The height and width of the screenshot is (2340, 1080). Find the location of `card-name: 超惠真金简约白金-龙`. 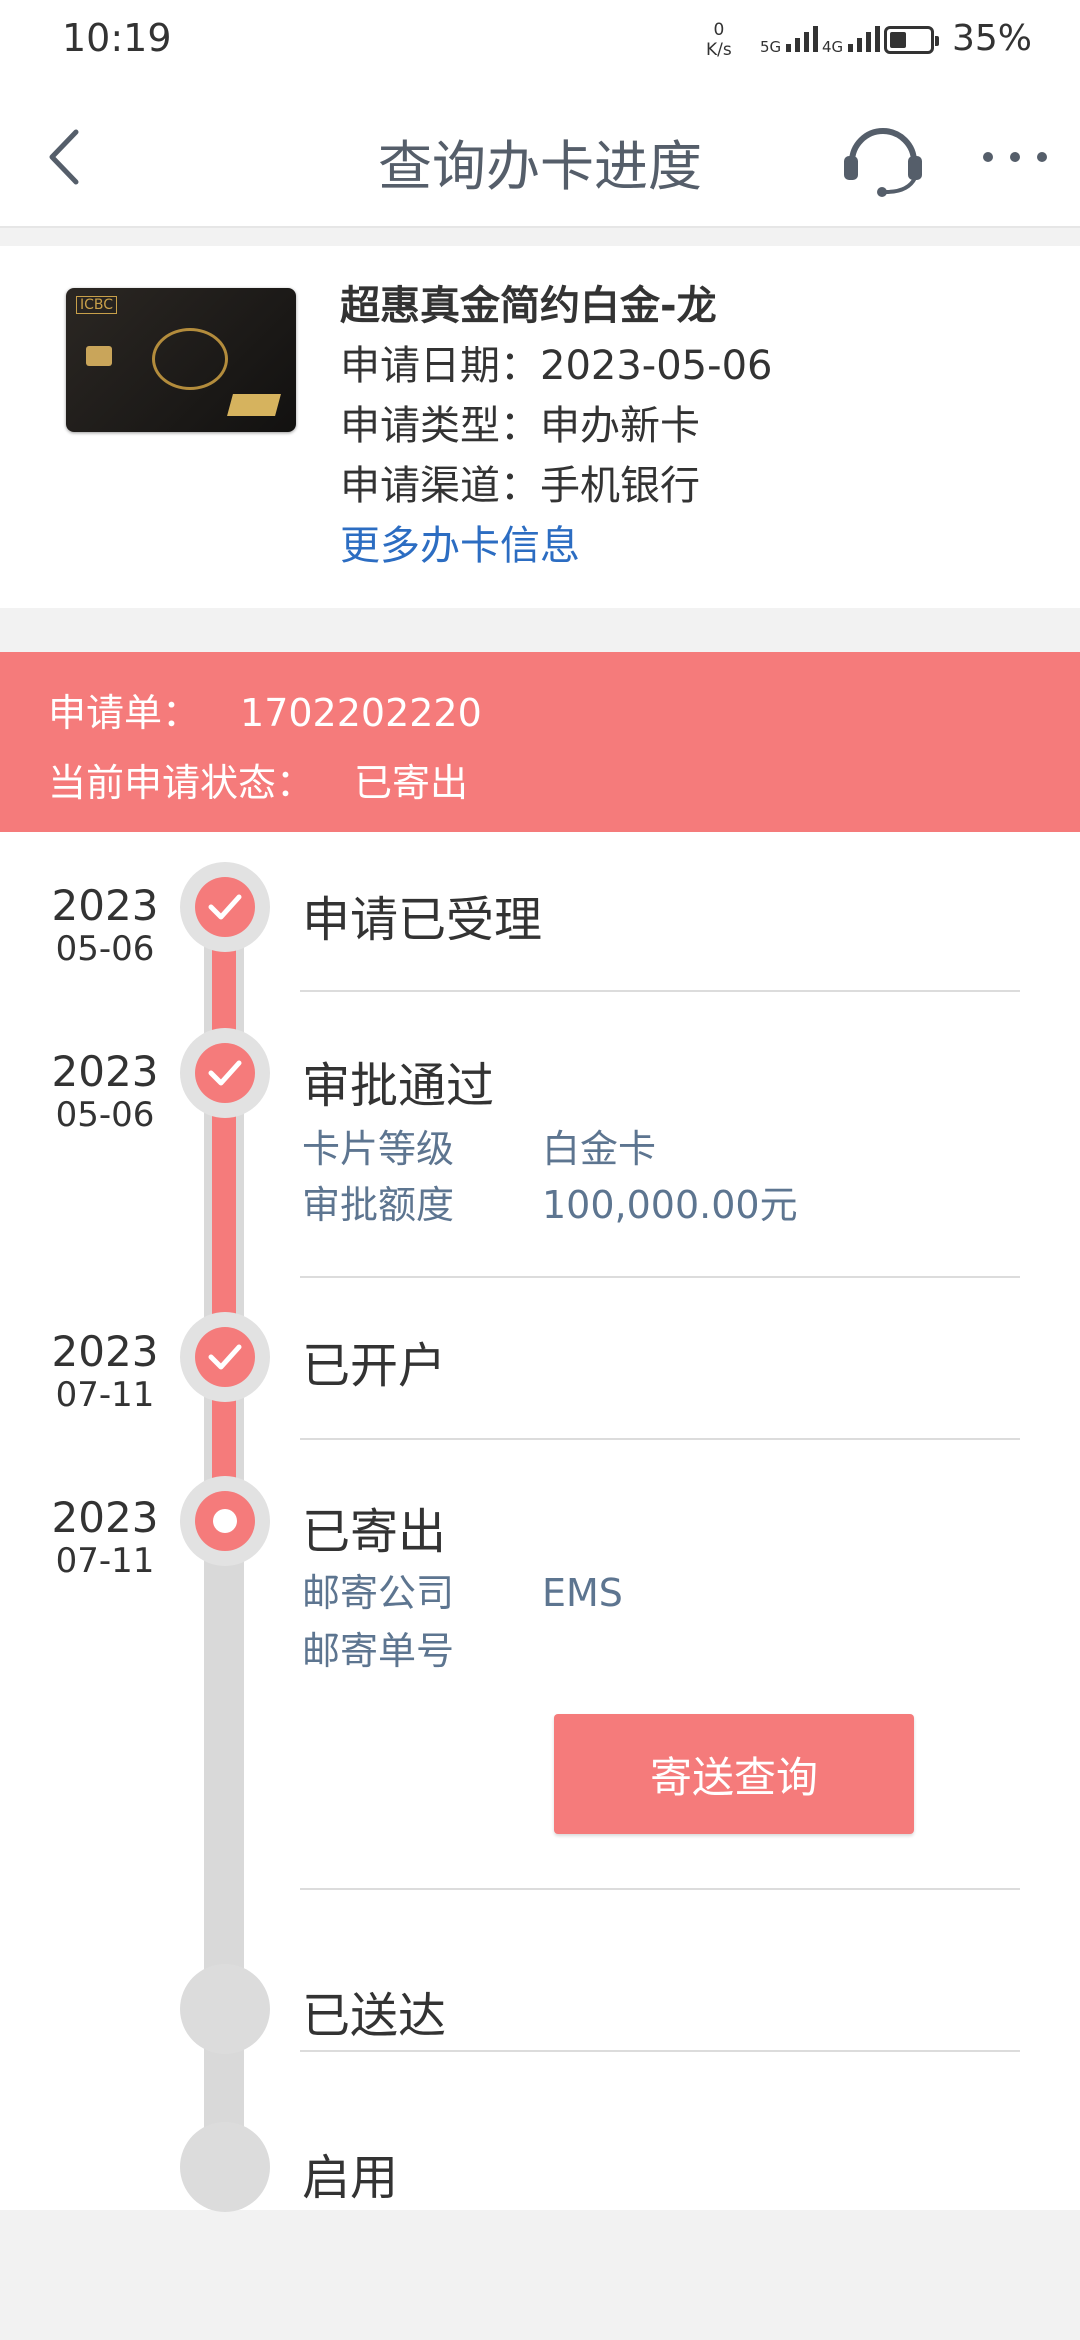

card-name: 超惠真金简约白金-龙 is located at coordinates (528, 306).